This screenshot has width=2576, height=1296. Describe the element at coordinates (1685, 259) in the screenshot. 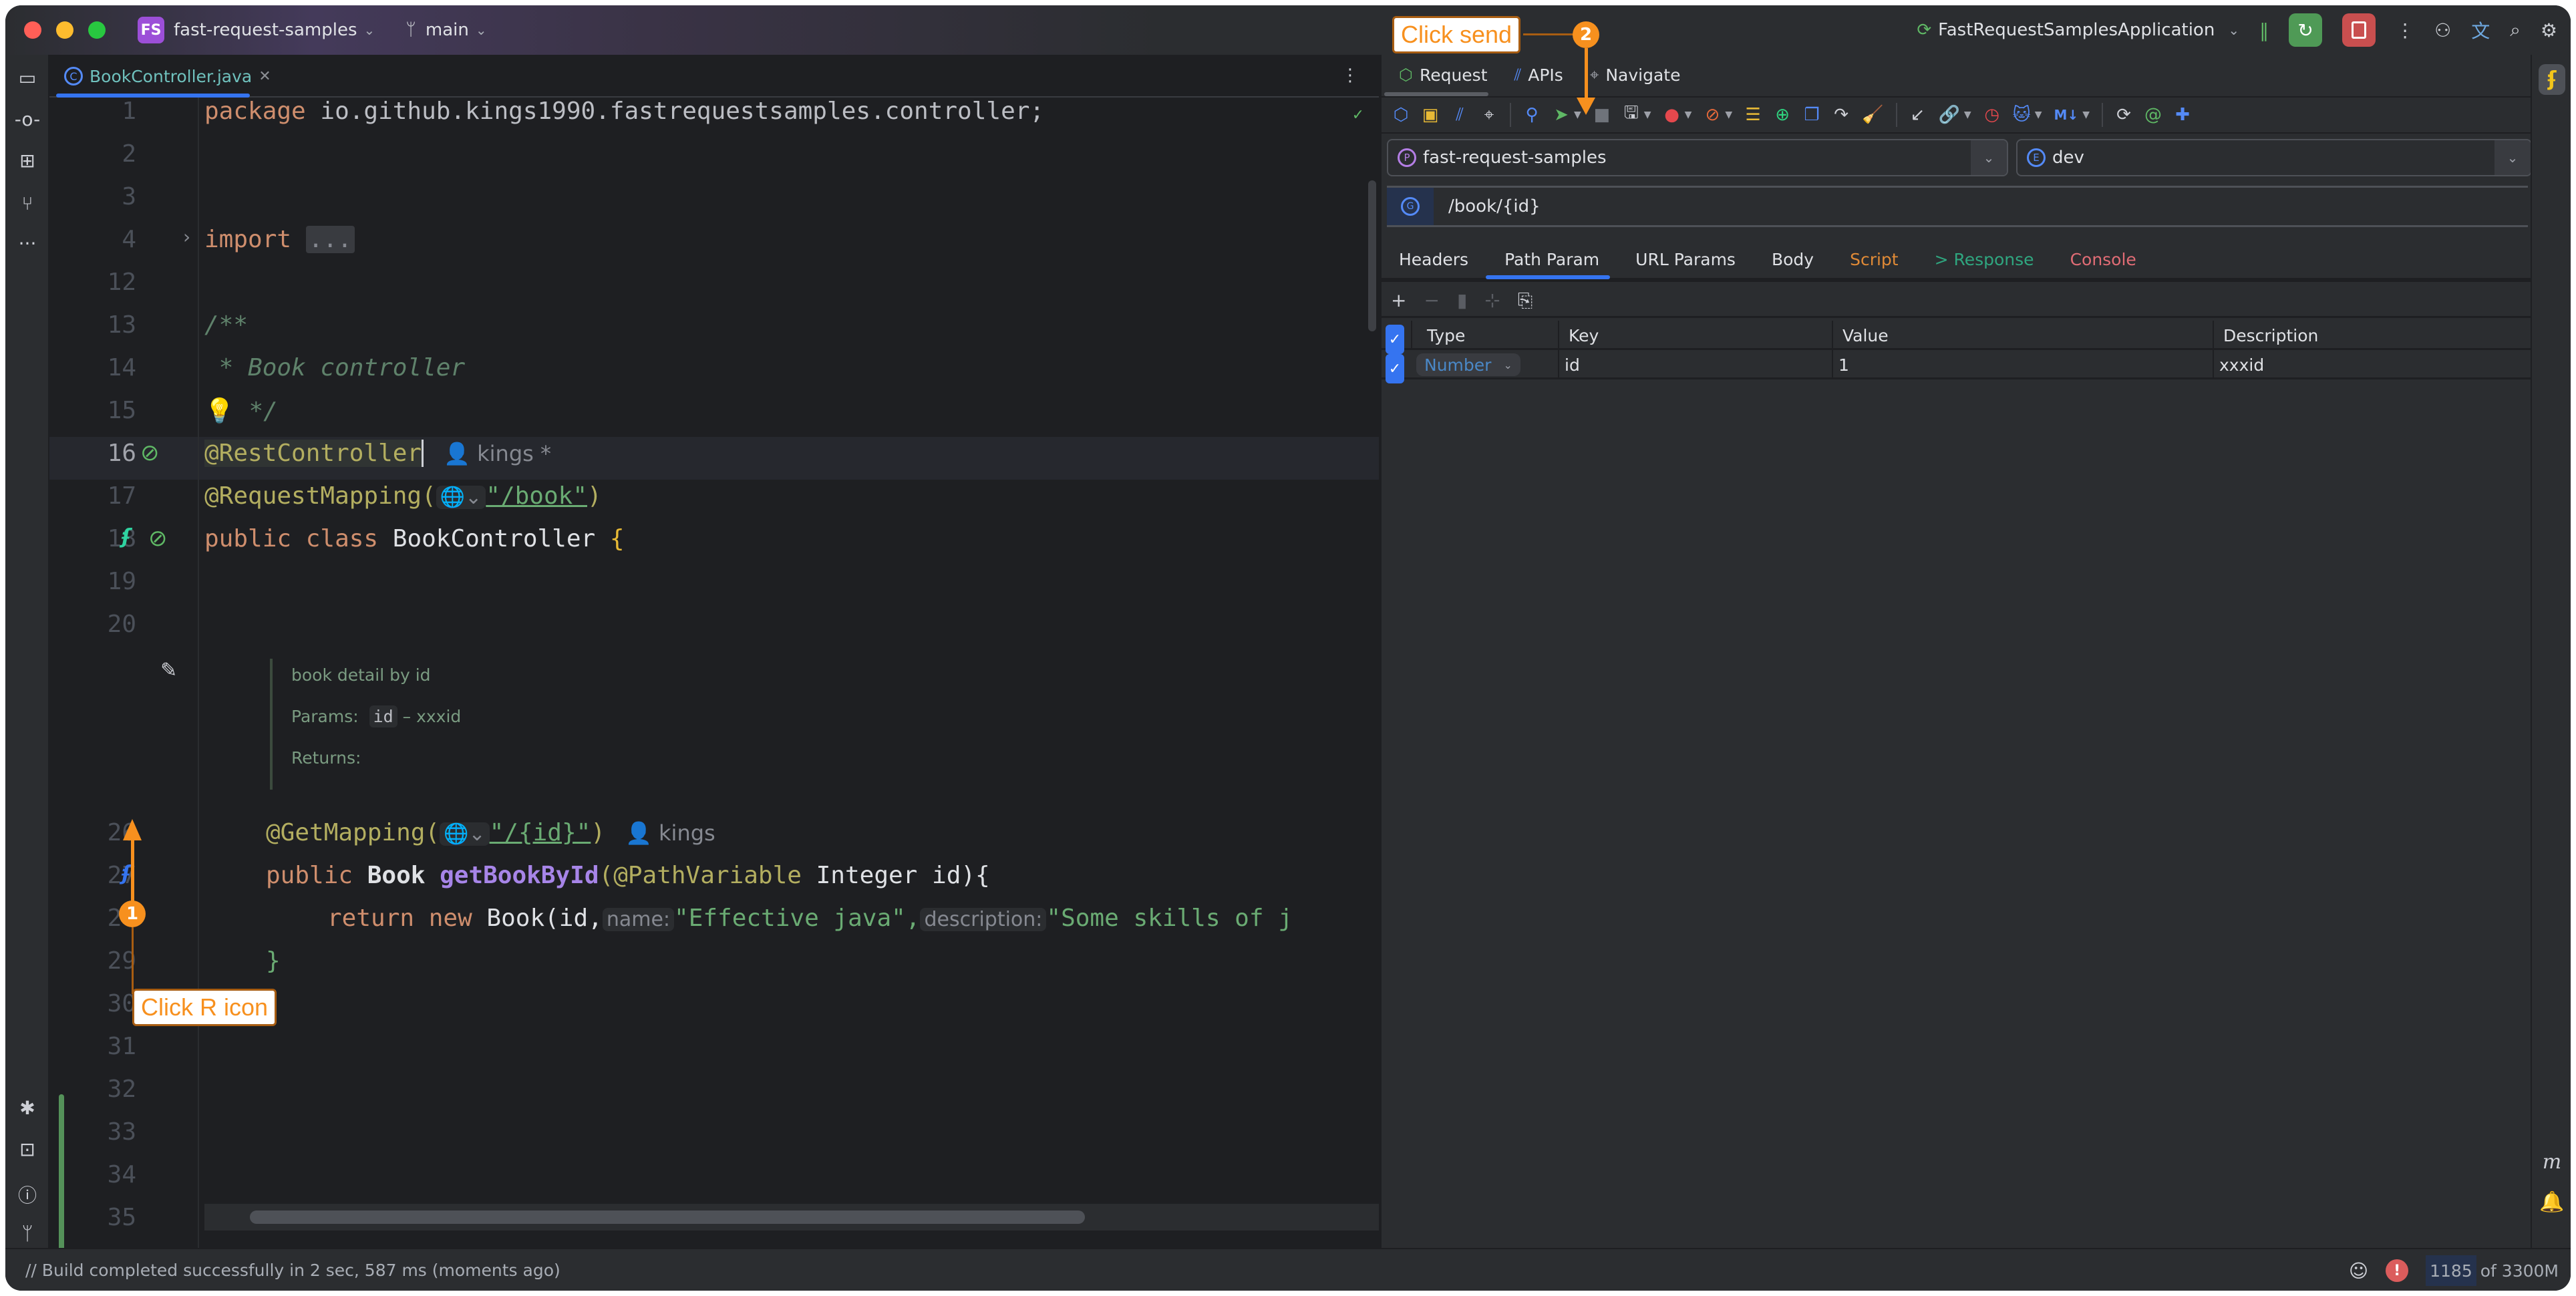

I see `tab-url-params: URL Params` at that location.